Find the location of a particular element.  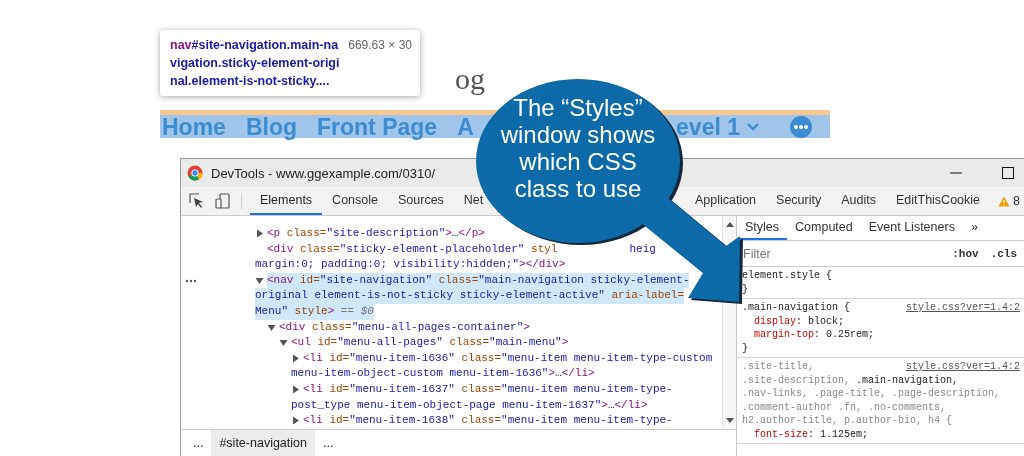

css-selector: .page-description, is located at coordinates (946, 393).